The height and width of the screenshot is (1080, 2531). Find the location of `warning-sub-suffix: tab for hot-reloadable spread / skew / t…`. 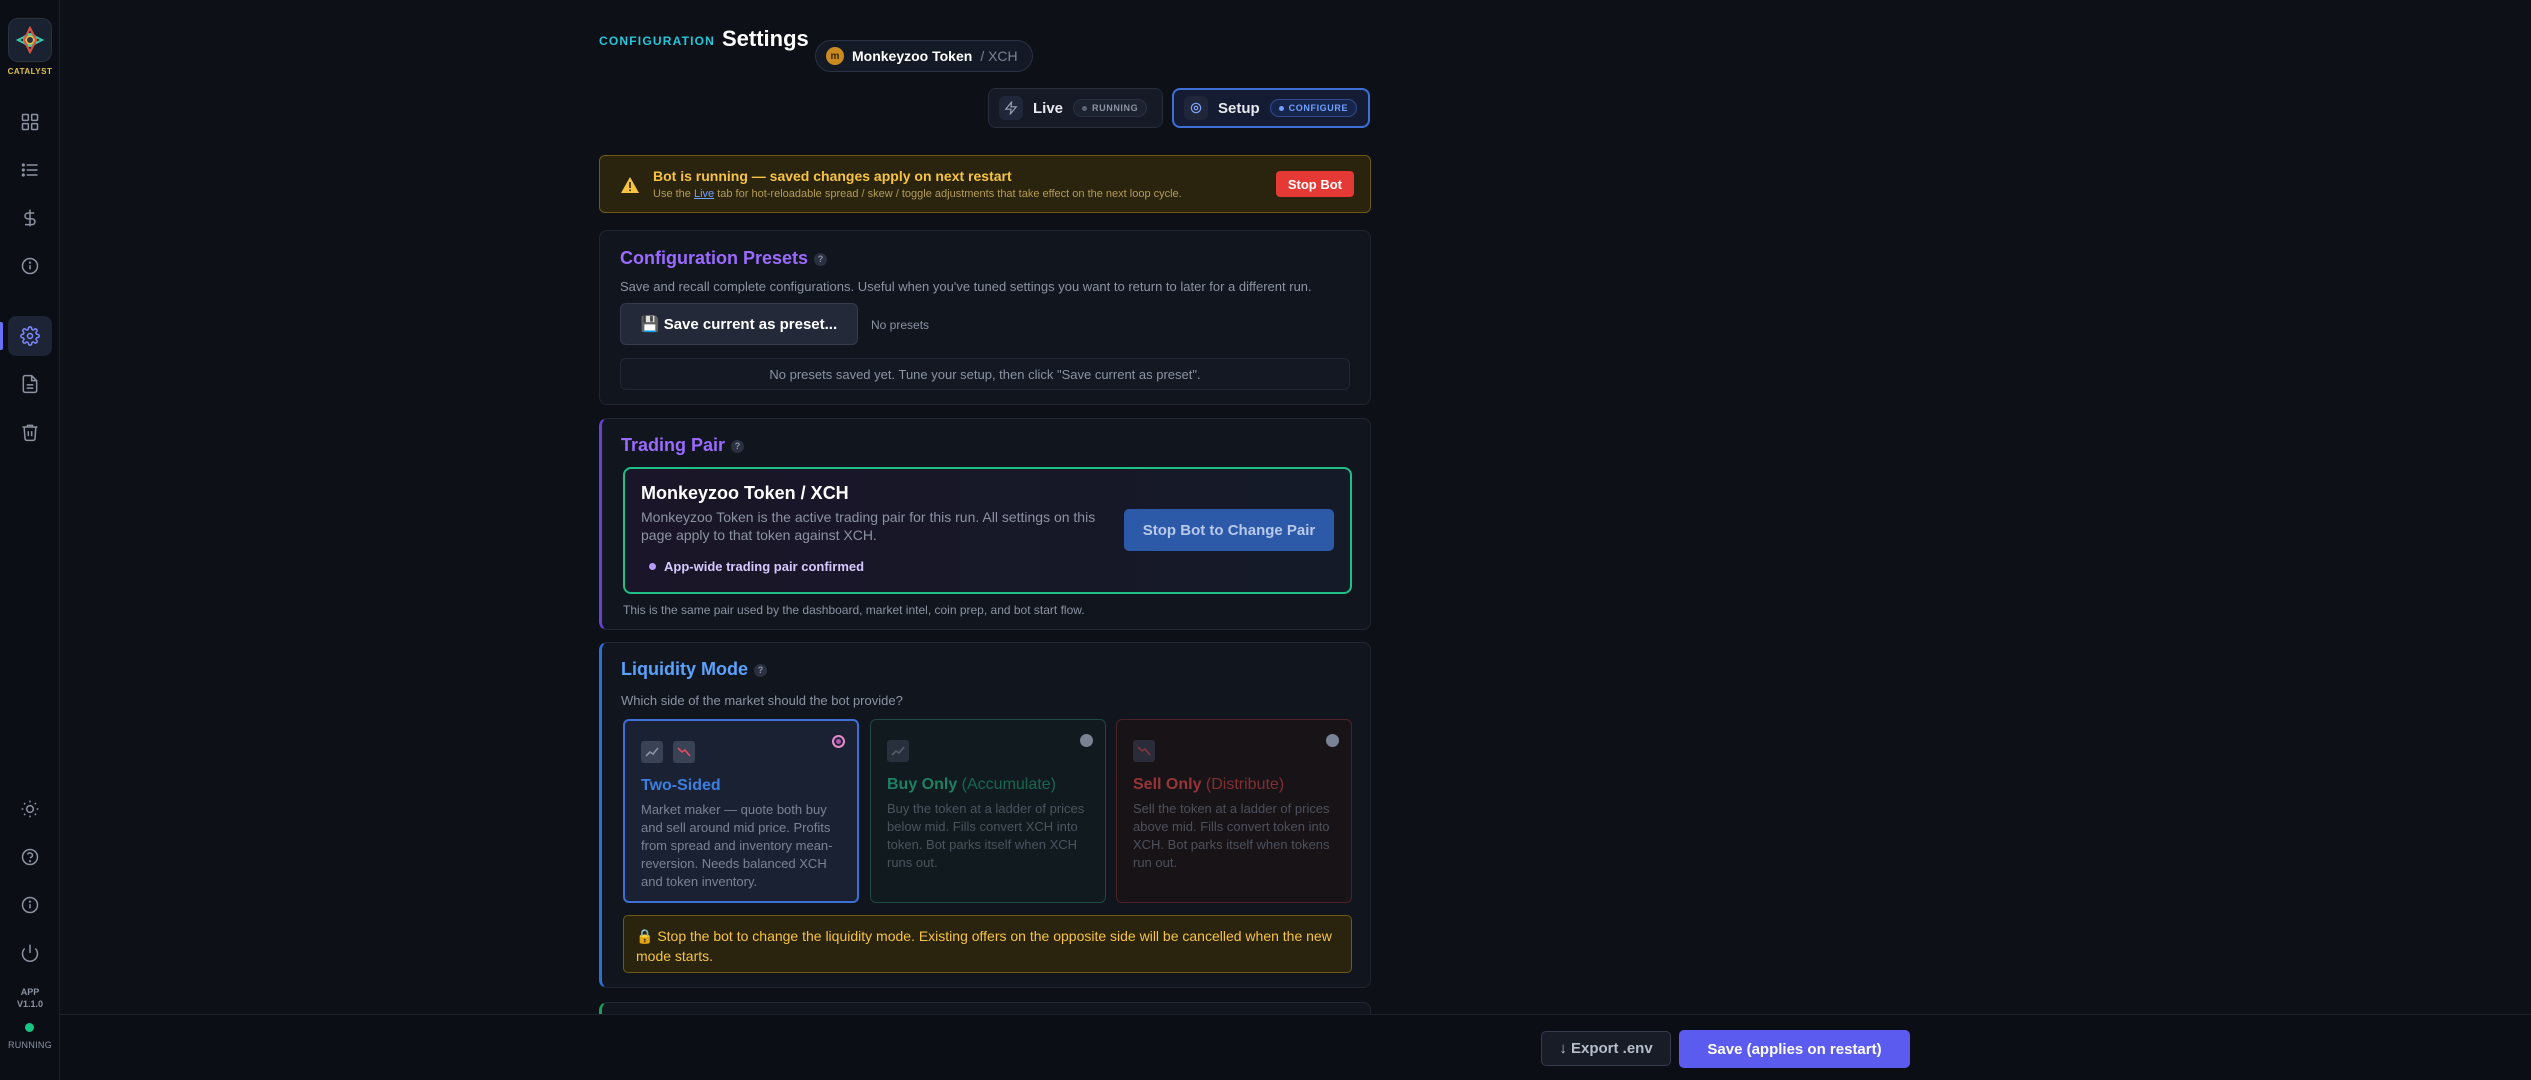

warning-sub-suffix: tab for hot-reloadable spread / skew / t… is located at coordinates (948, 194).